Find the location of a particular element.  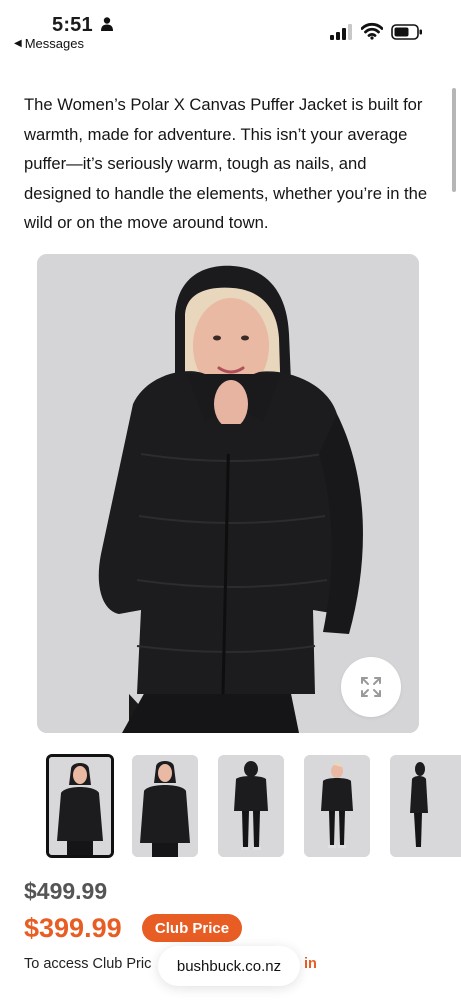

back-to-messages-link: ◀ Messages is located at coordinates (49, 43).